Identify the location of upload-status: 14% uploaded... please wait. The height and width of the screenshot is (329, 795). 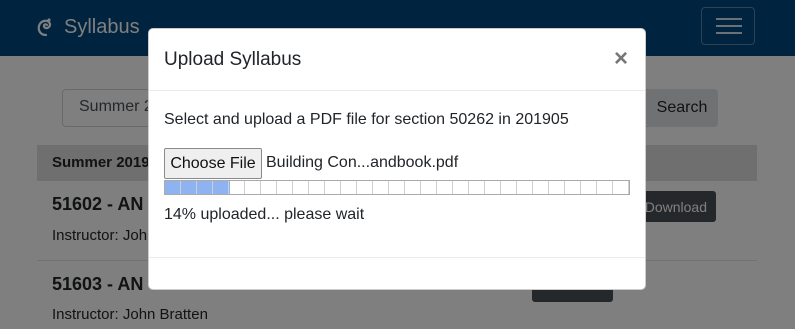
(264, 214).